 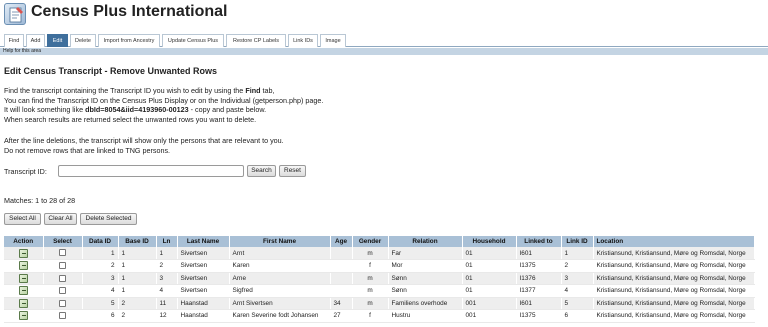 What do you see at coordinates (203, 241) in the screenshot?
I see `col-last-name: Last Name` at bounding box center [203, 241].